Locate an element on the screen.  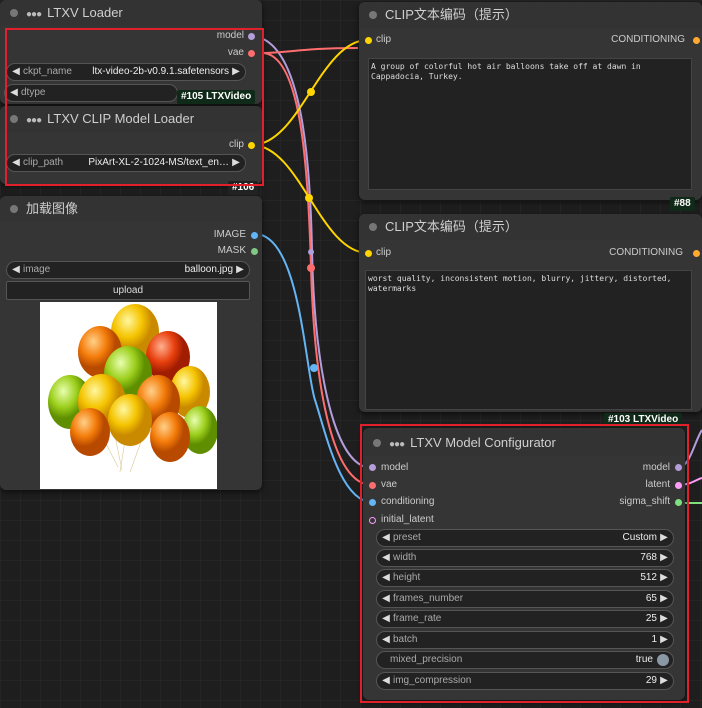
output-label-image: IMAGE is located at coordinates (229, 234).